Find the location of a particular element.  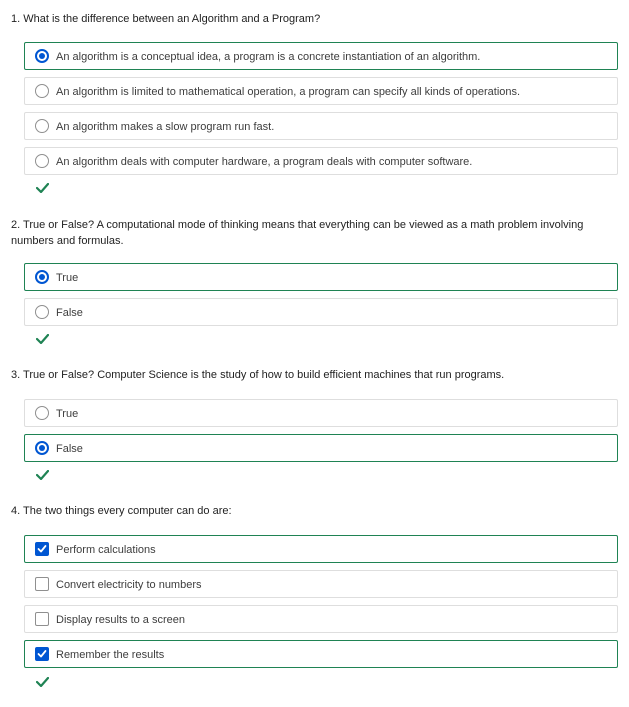

q2-option-false: False is located at coordinates (321, 312).